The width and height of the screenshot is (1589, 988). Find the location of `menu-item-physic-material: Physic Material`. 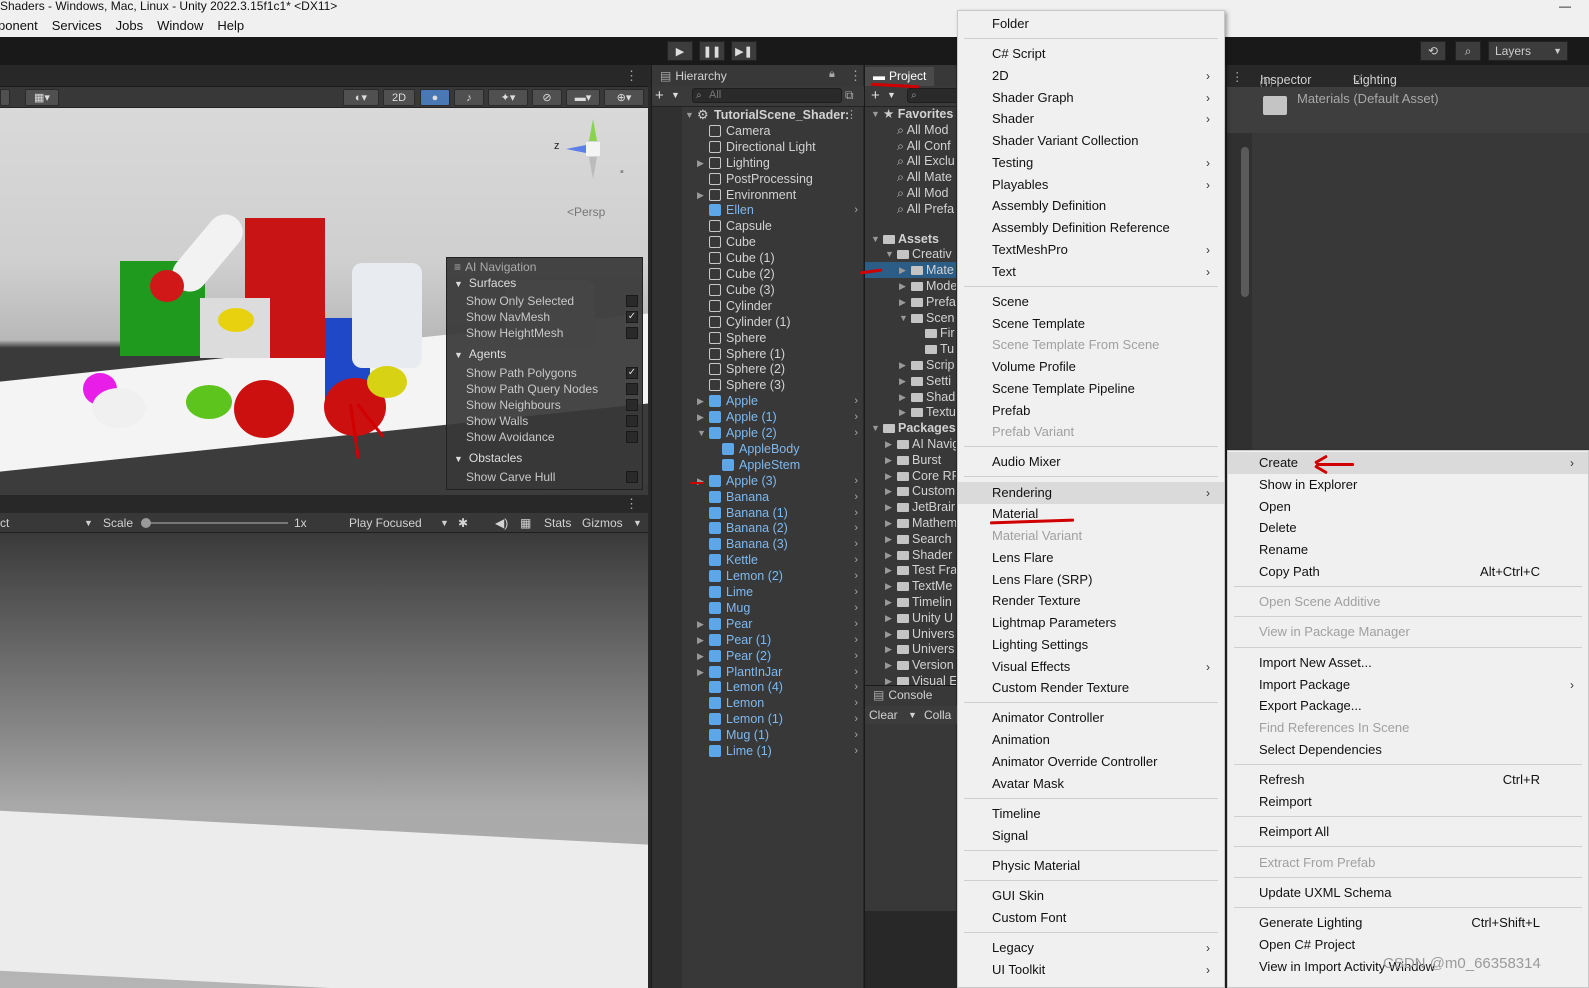

menu-item-physic-material: Physic Material is located at coordinates (1091, 866).